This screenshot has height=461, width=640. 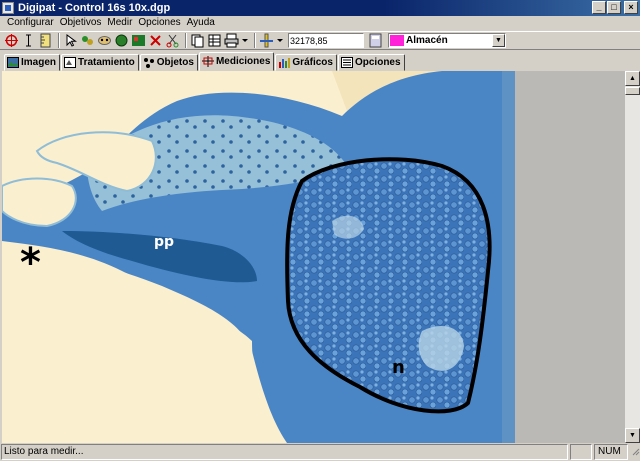 What do you see at coordinates (70, 40) in the screenshot?
I see `pointer-icon` at bounding box center [70, 40].